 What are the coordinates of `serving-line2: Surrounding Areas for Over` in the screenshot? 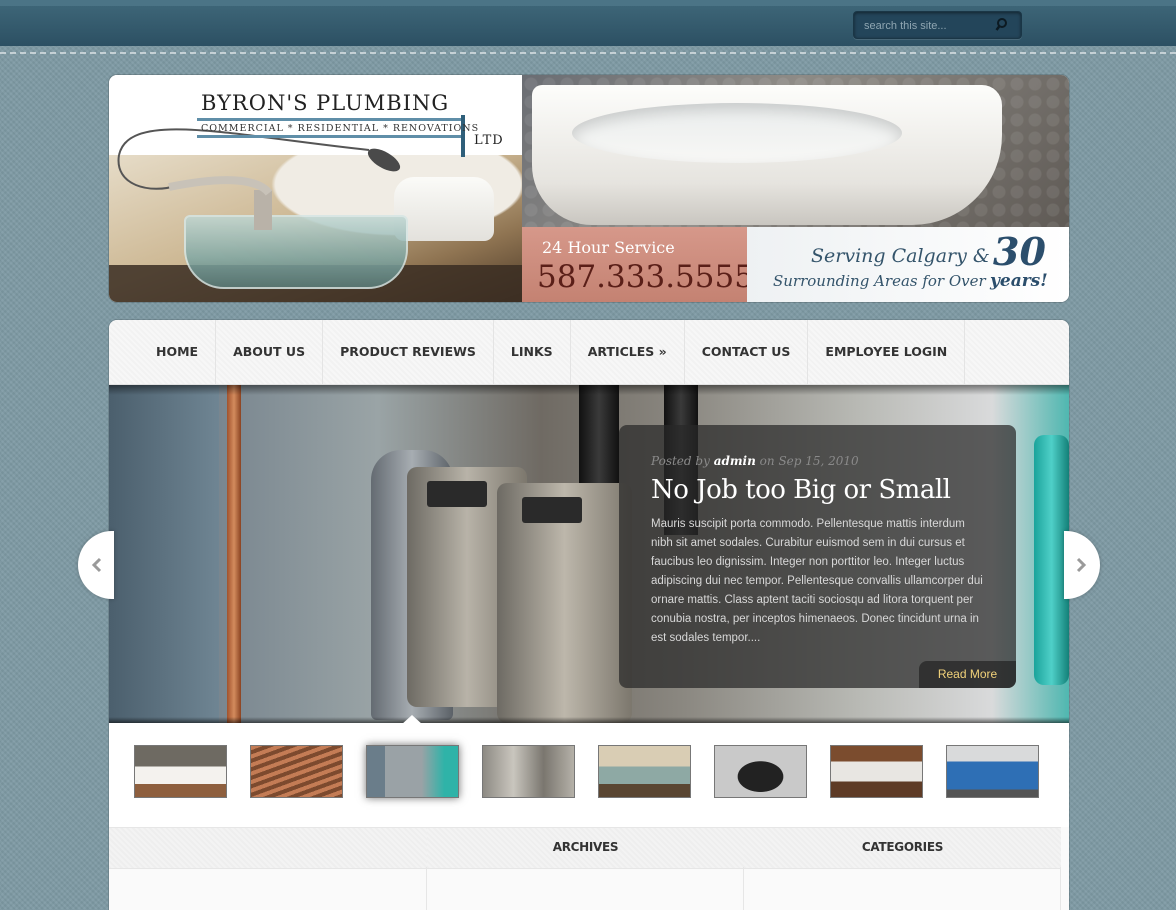 It's located at (879, 281).